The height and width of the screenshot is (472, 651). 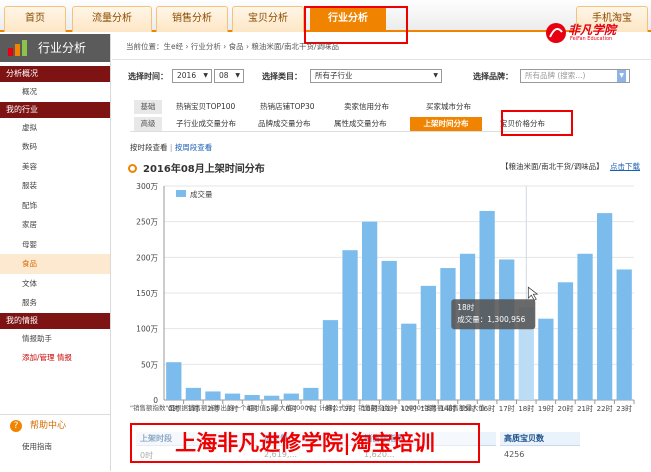 What do you see at coordinates (287, 107) in the screenshot?
I see `subtab-top30: 热销店铺TOP30` at bounding box center [287, 107].